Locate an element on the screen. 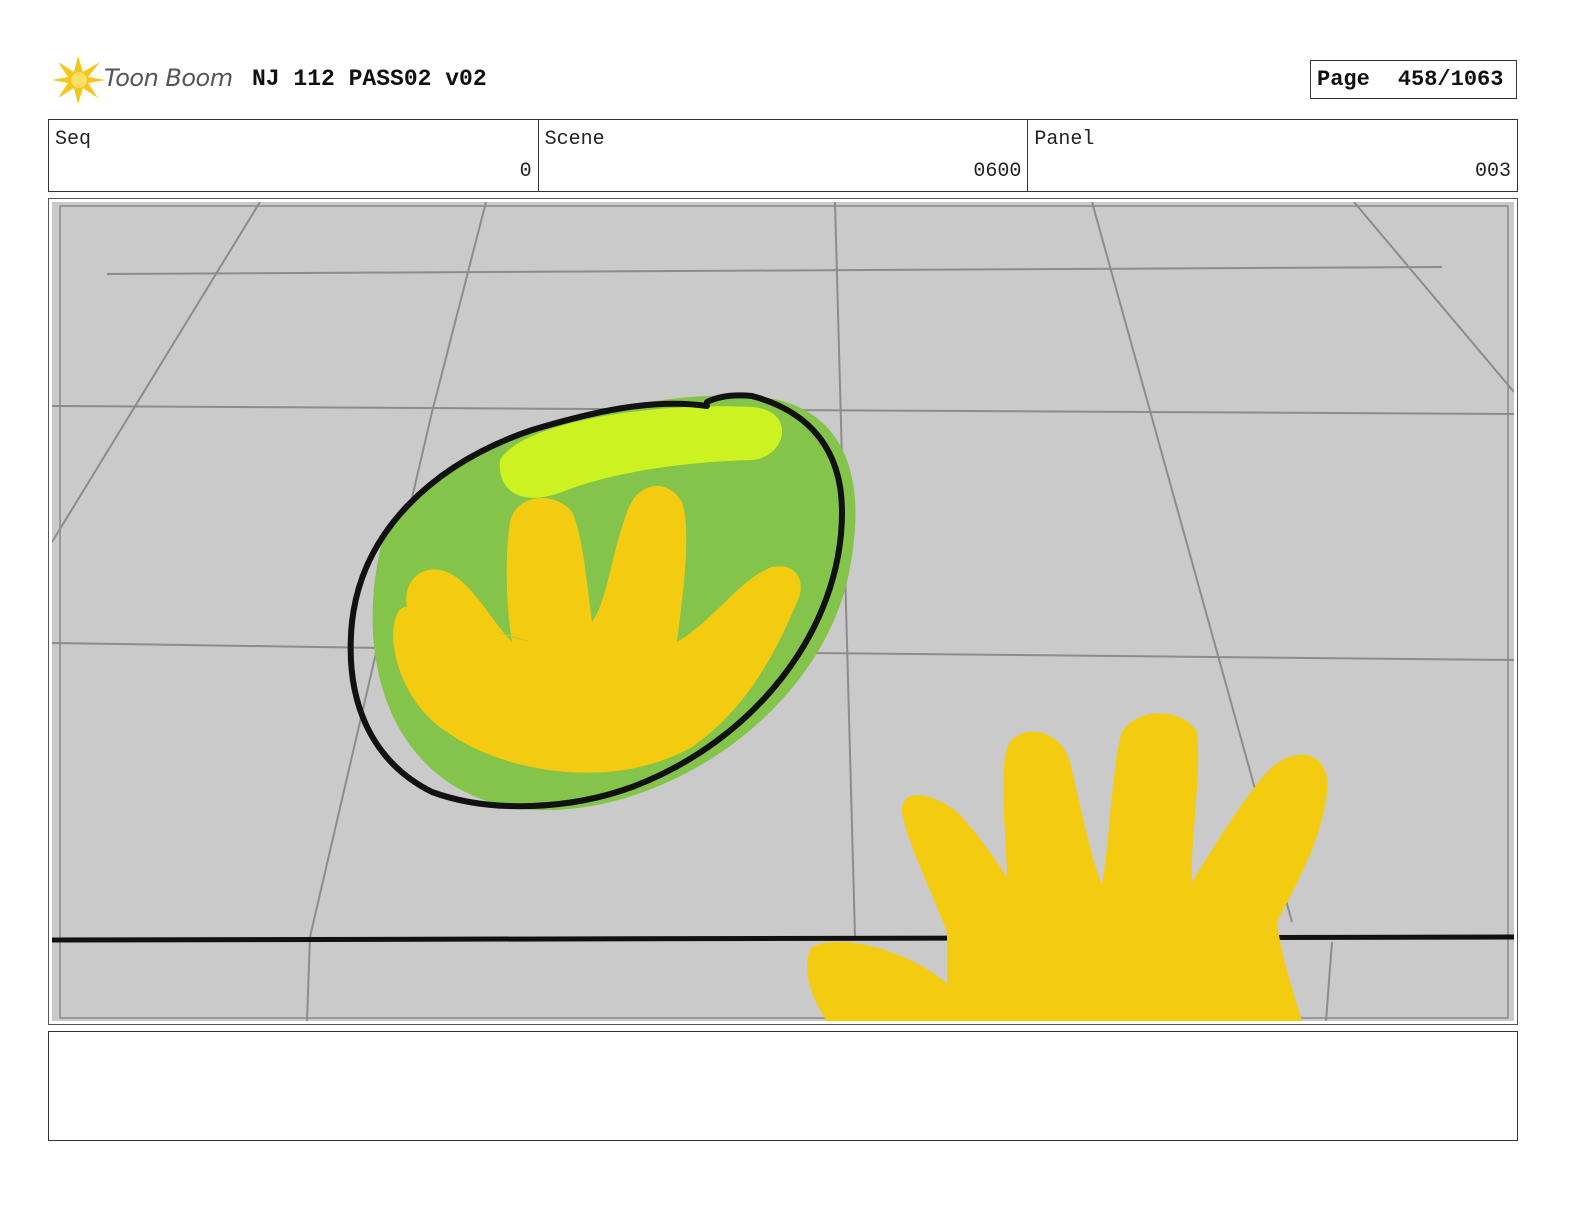  scene-label: Scene is located at coordinates (574, 139).